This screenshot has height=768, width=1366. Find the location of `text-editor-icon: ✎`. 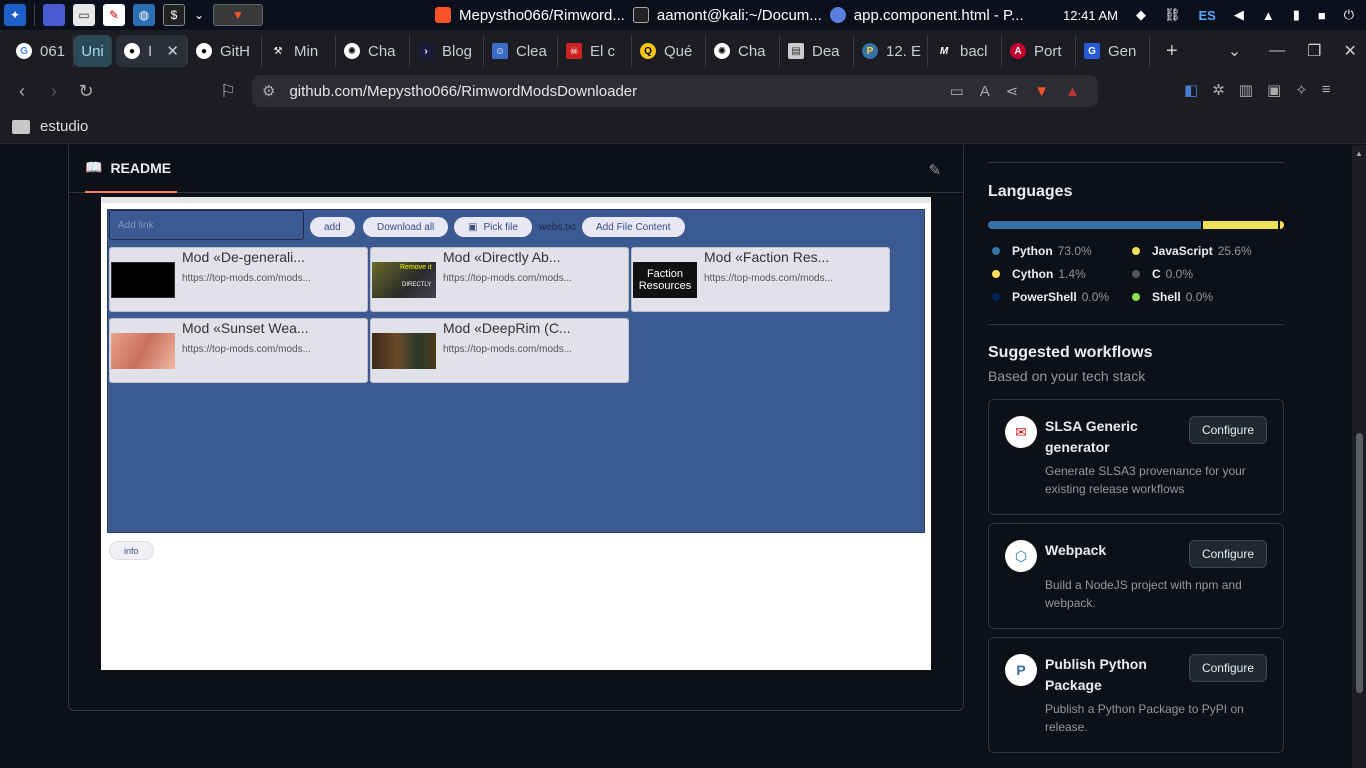

text-editor-icon: ✎ is located at coordinates (114, 15).